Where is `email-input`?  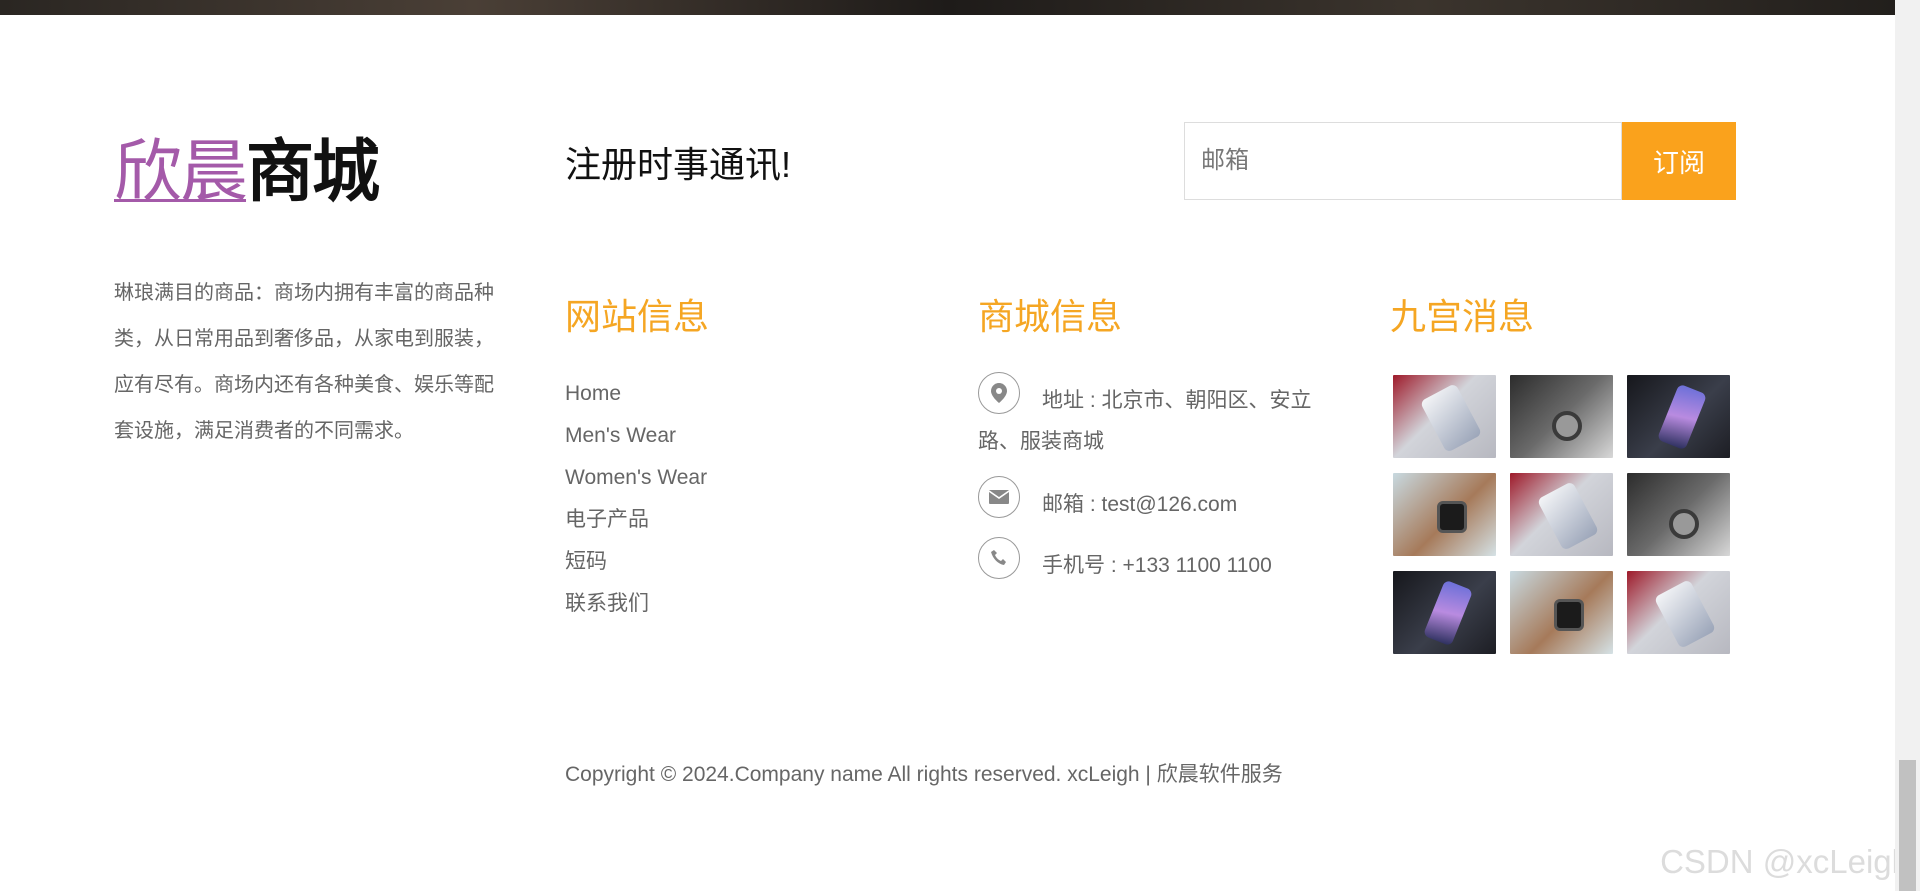 email-input is located at coordinates (1403, 161).